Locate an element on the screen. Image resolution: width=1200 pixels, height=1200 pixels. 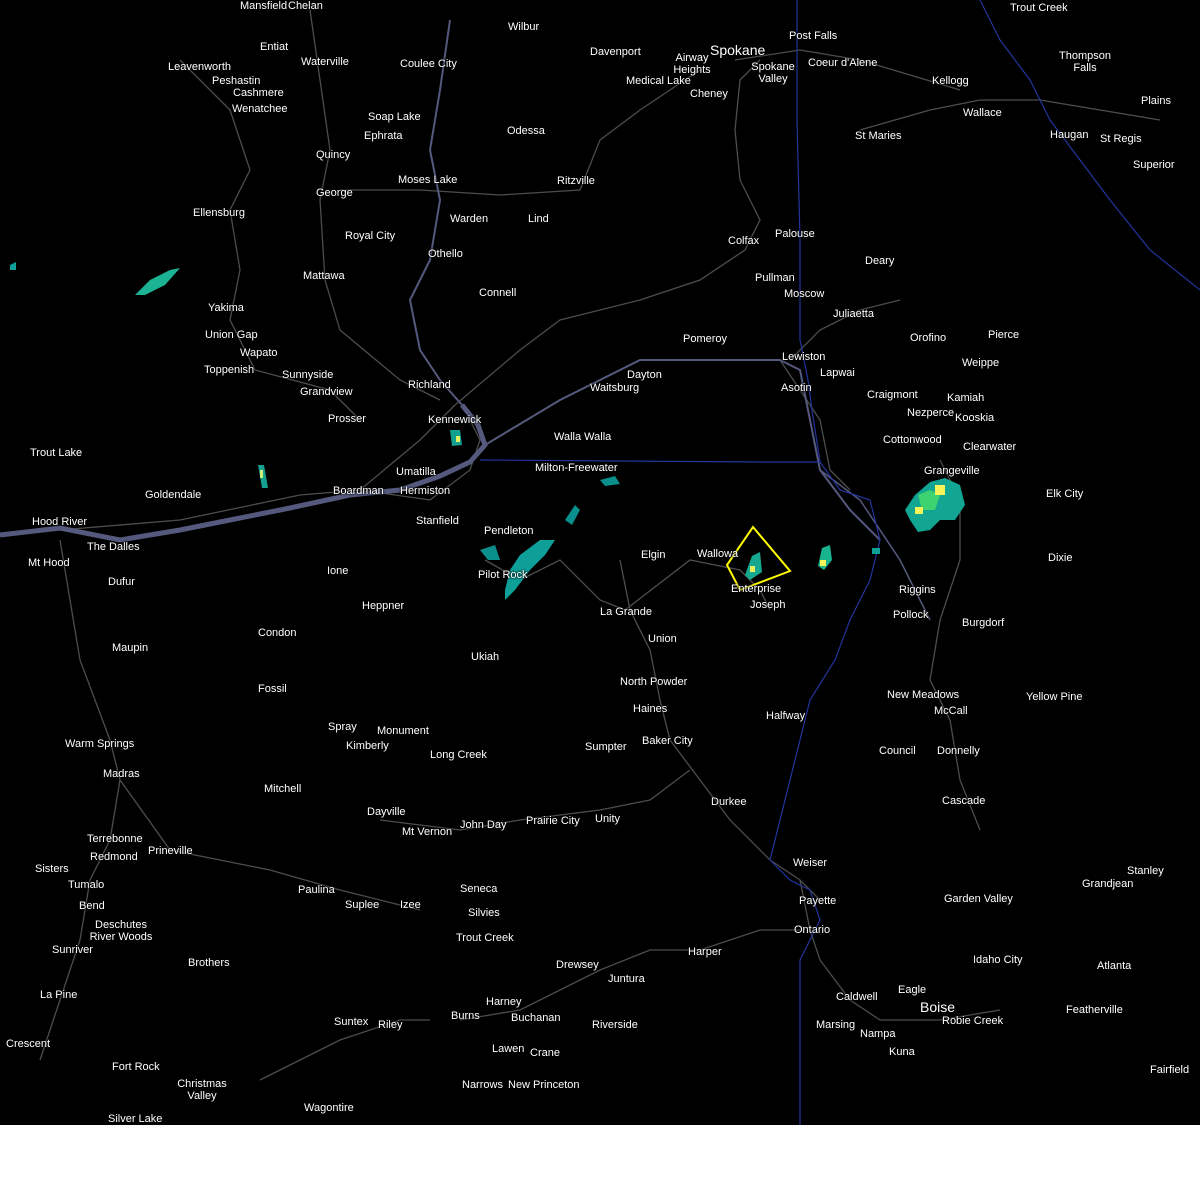
place-label: Riverside is located at coordinates (615, 1025).